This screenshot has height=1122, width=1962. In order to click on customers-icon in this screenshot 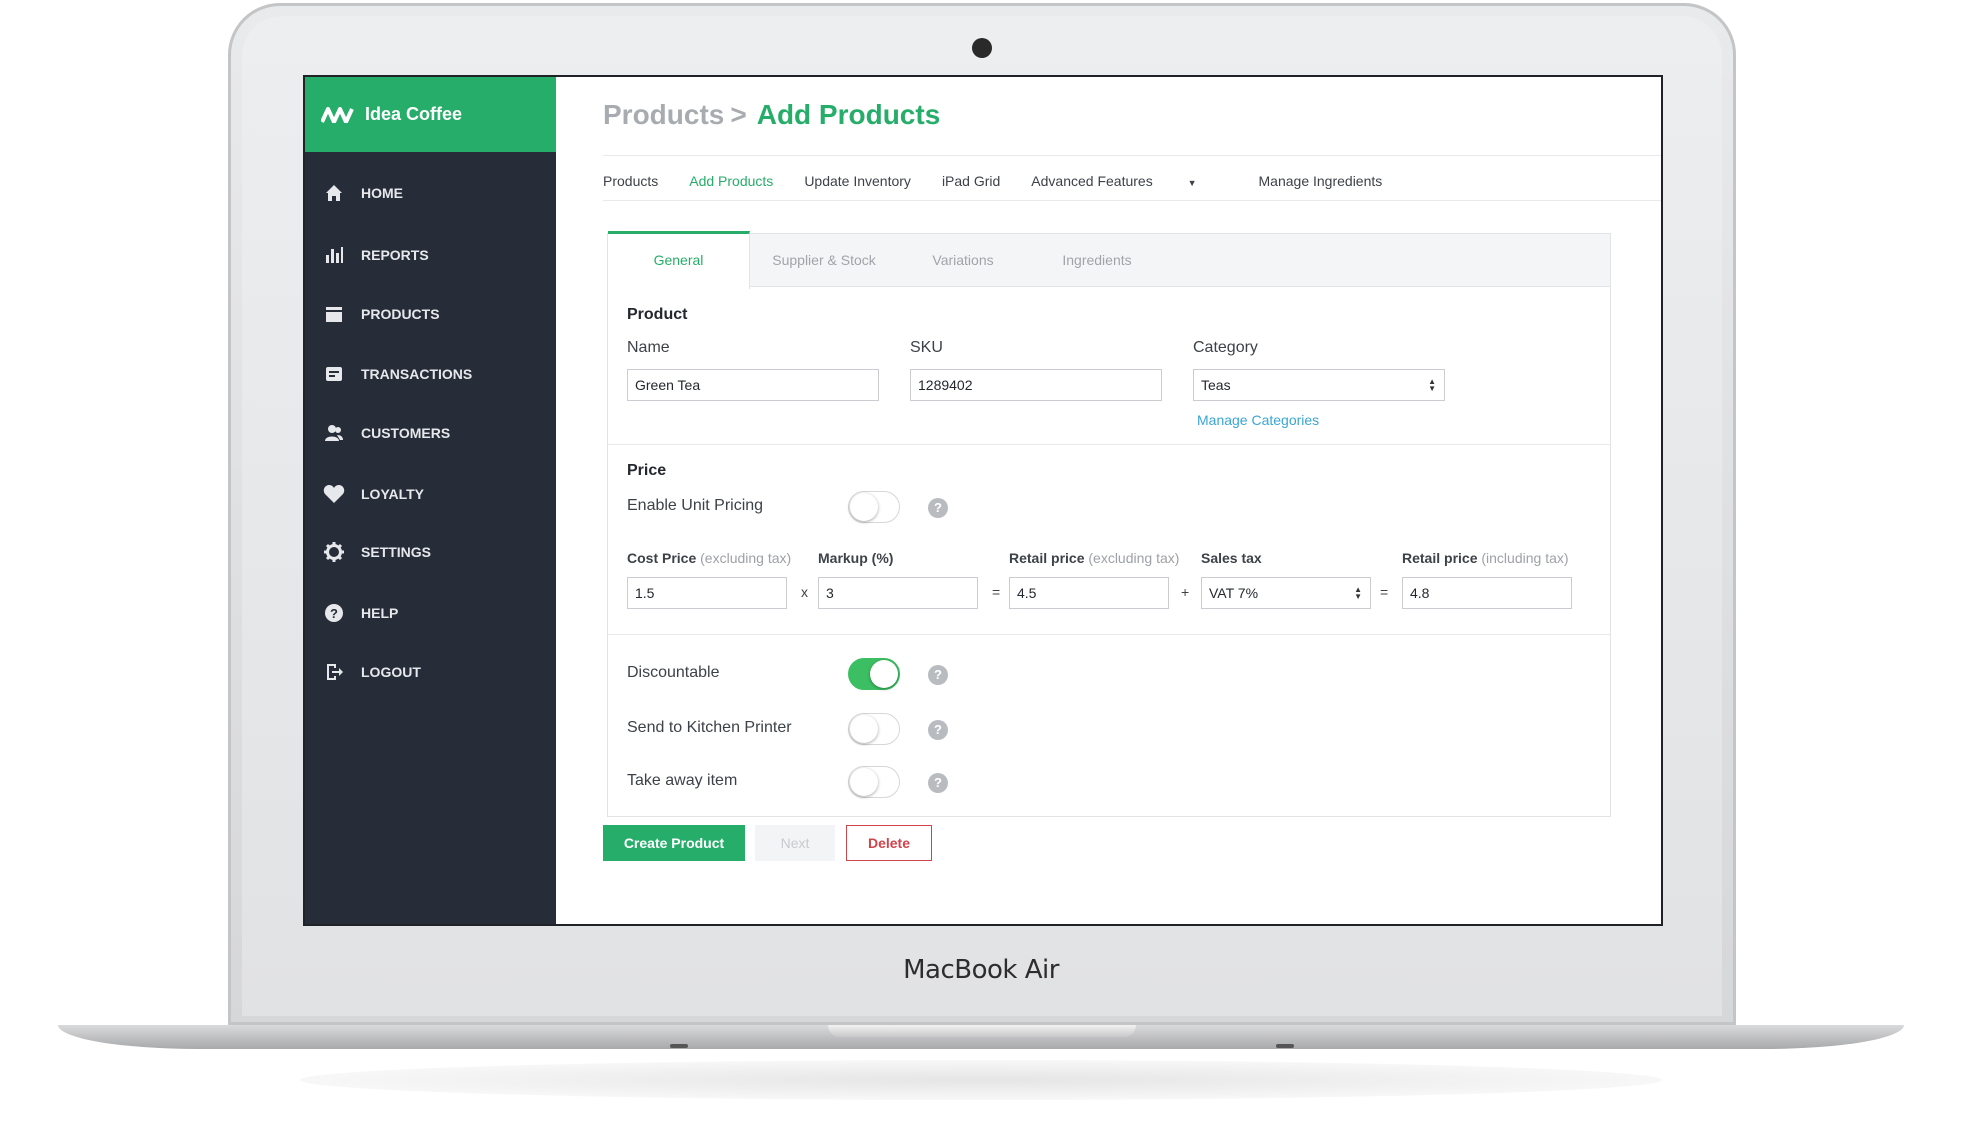, I will do `click(334, 433)`.